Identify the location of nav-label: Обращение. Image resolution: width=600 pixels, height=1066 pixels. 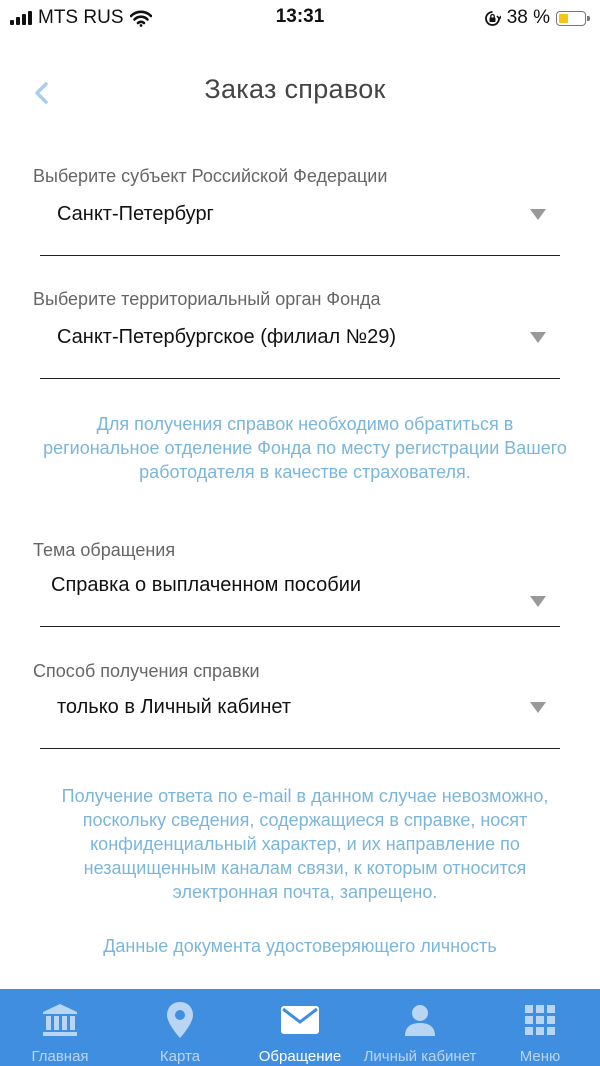
(300, 1056).